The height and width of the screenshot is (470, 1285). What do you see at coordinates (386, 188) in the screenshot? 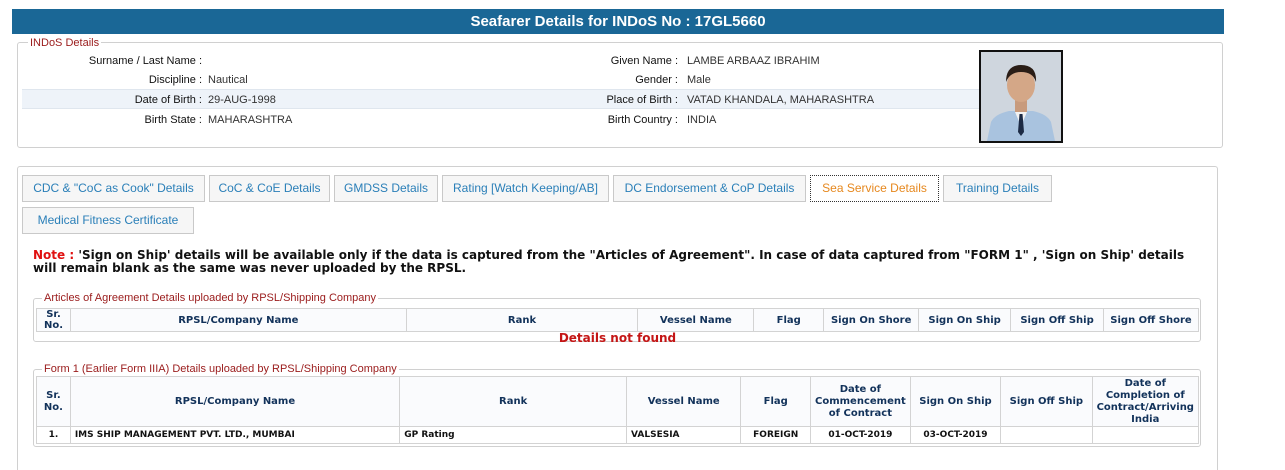
I see `tab-gmdss: GMDSS Details` at bounding box center [386, 188].